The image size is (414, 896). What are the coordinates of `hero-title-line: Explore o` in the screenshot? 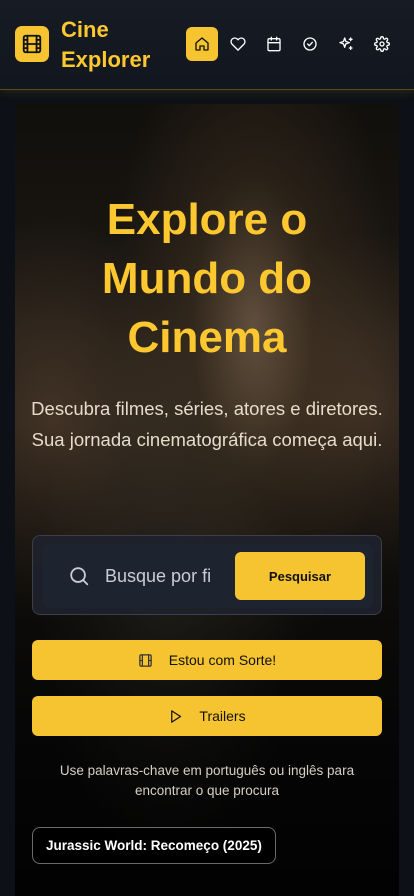 It's located at (207, 219).